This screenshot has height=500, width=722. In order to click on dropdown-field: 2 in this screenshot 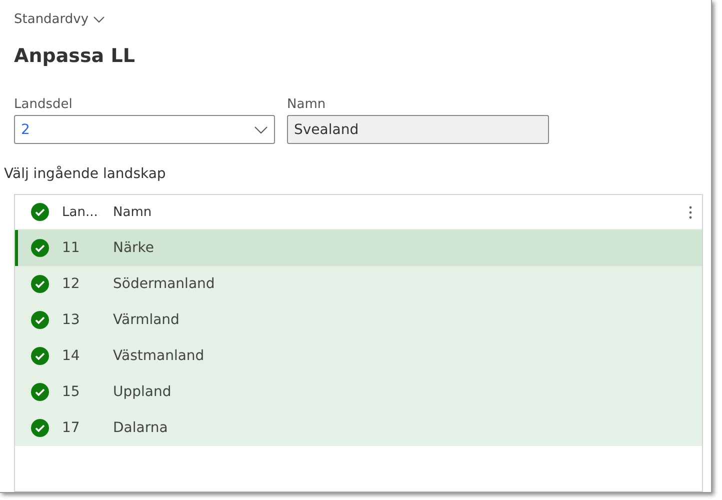, I will do `click(144, 129)`.